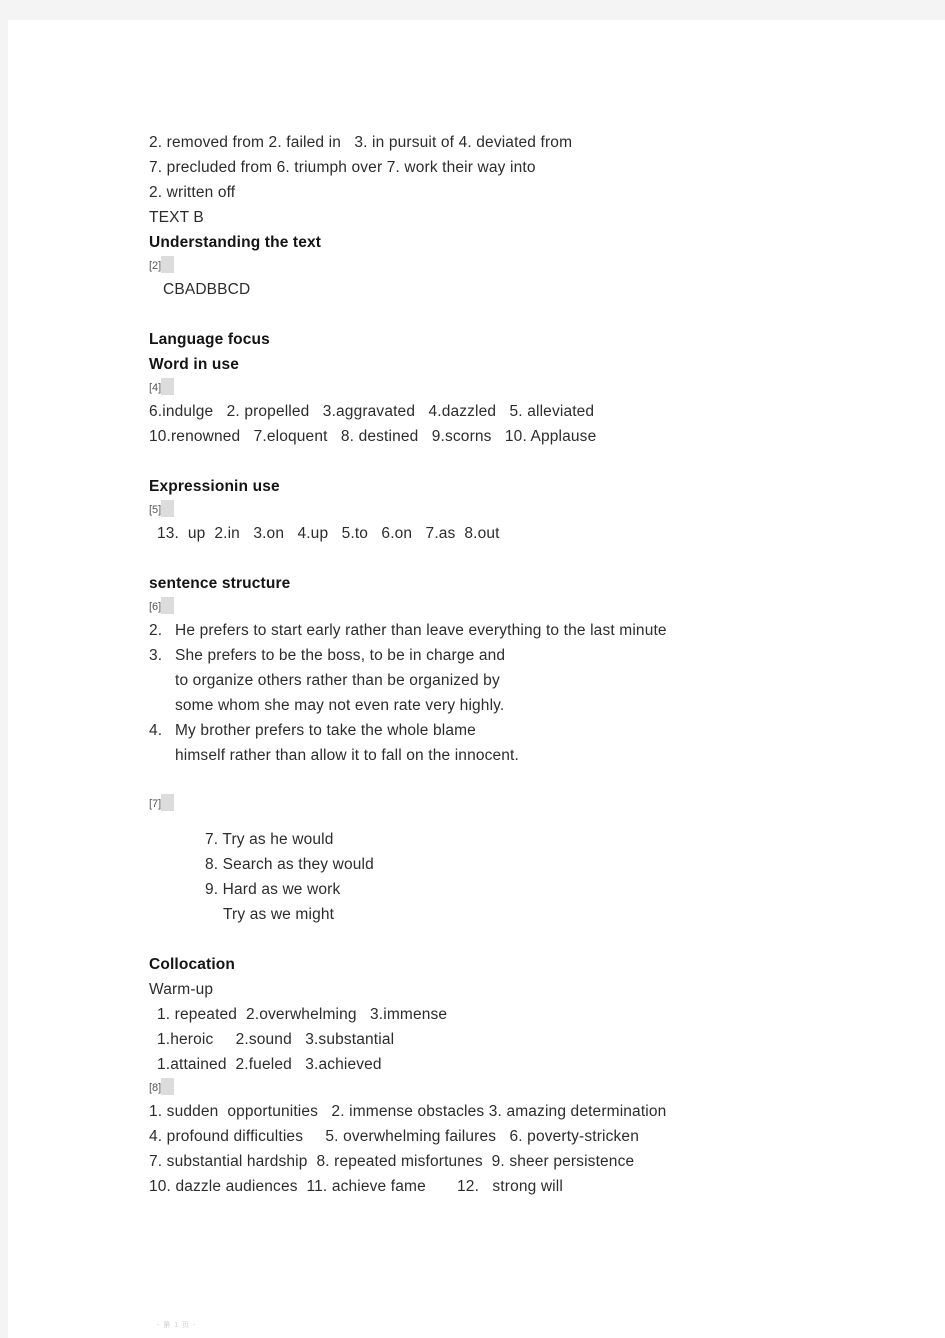 The height and width of the screenshot is (1338, 945). I want to click on marker-label: [7], so click(155, 804).